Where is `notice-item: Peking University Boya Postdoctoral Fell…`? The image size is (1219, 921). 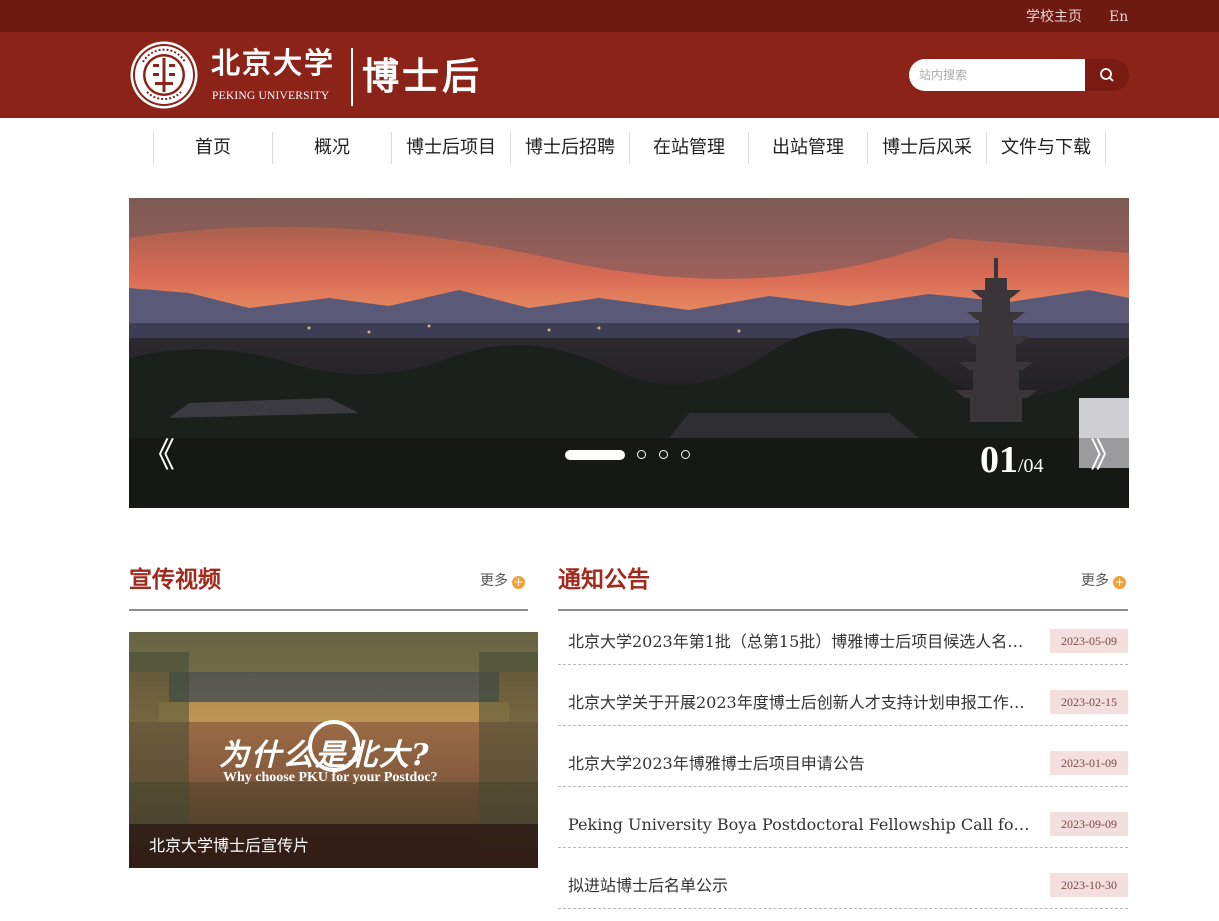 notice-item: Peking University Boya Postdoctoral Fell… is located at coordinates (843, 830).